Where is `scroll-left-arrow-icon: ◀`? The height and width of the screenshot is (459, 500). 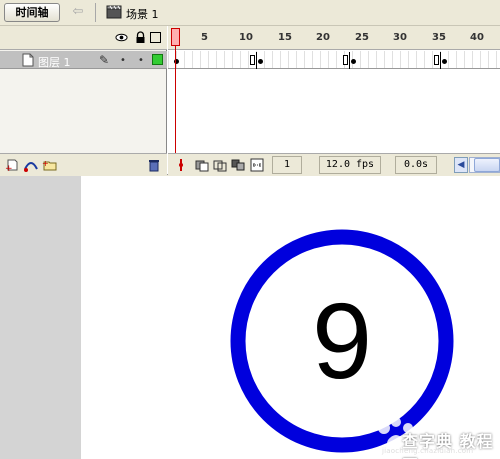
scroll-left-arrow-icon: ◀ is located at coordinates (461, 165).